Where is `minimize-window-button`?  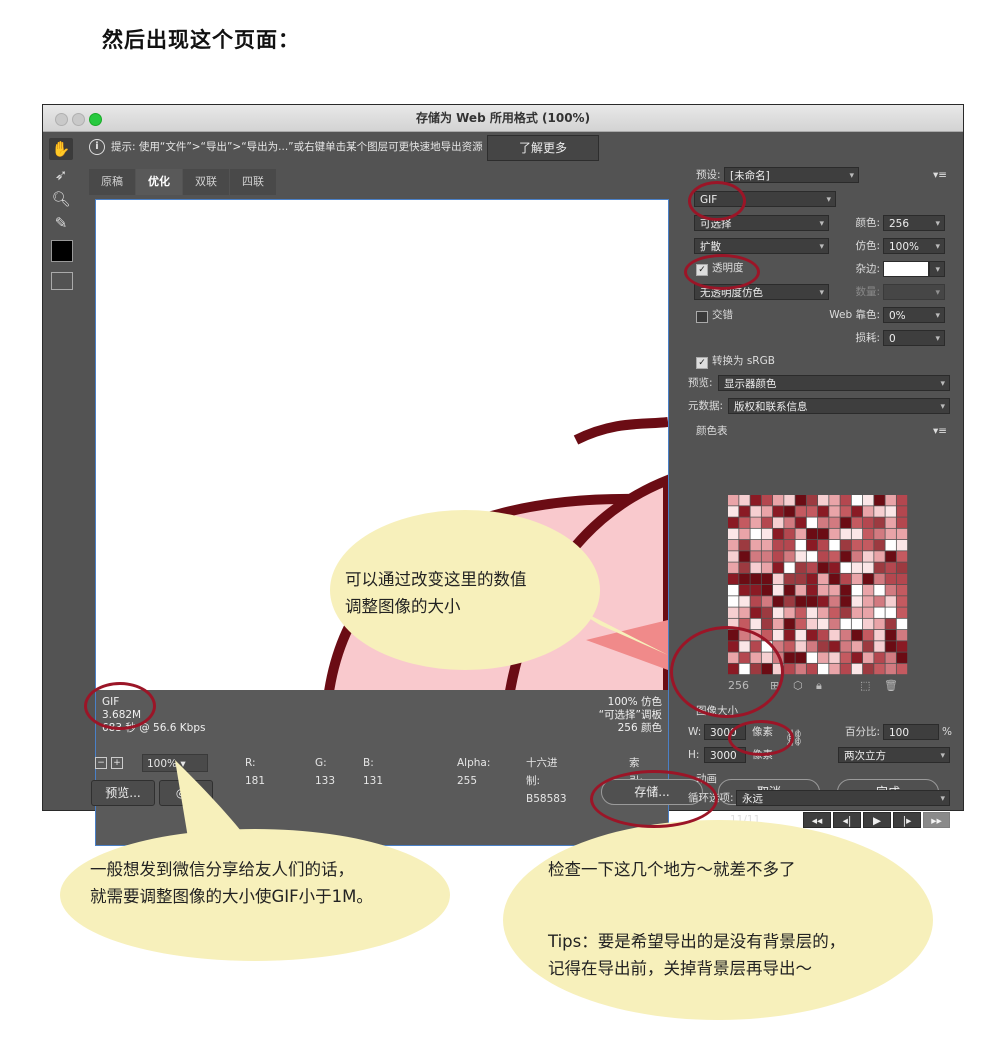 minimize-window-button is located at coordinates (78, 119).